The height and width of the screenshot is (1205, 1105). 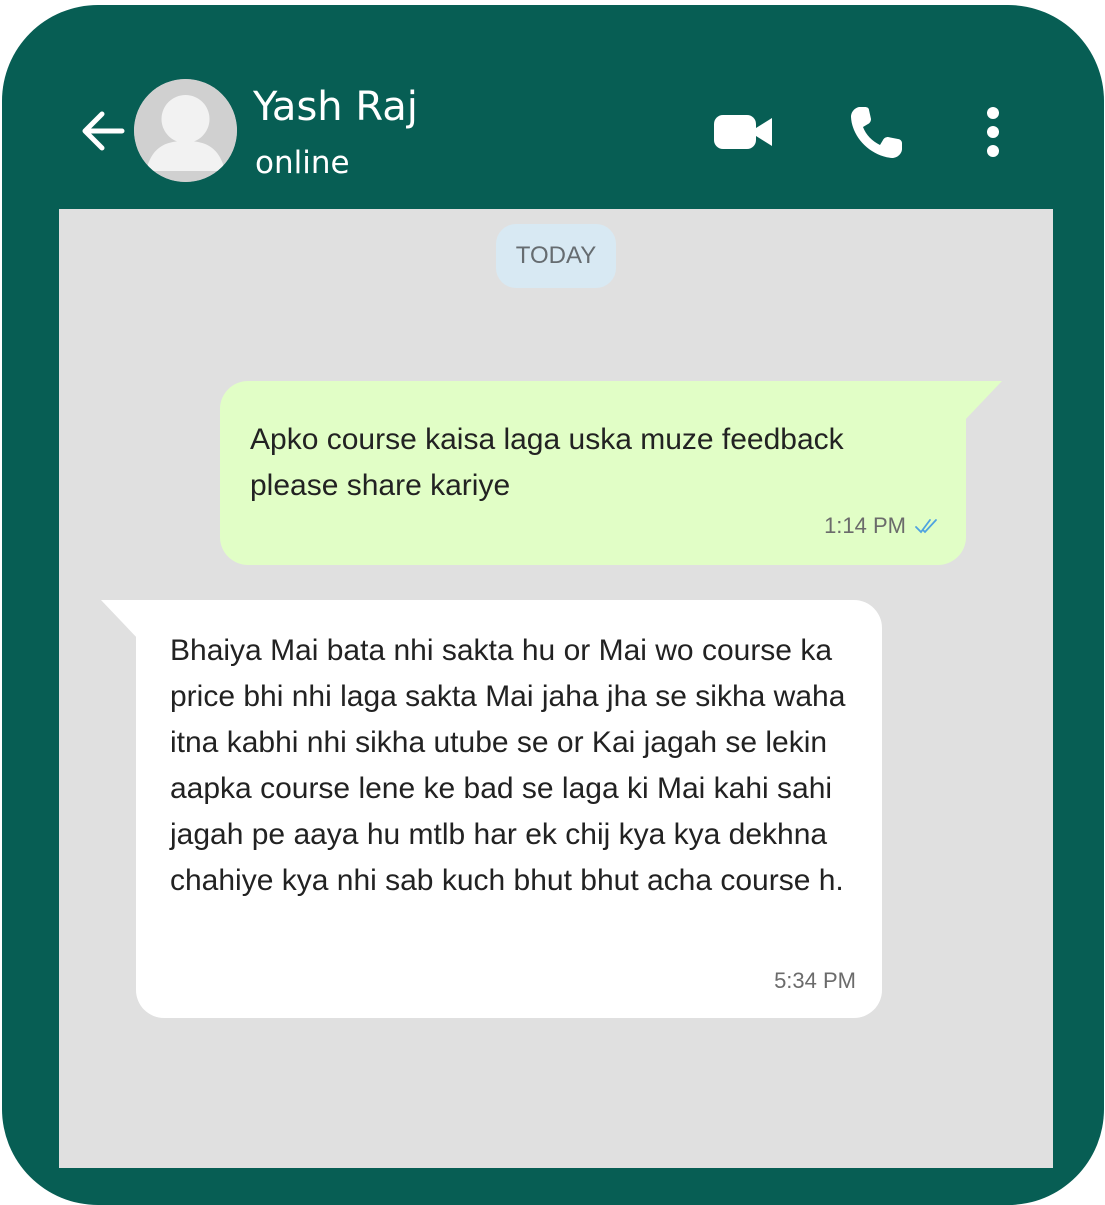 I want to click on avatar, so click(x=185, y=130).